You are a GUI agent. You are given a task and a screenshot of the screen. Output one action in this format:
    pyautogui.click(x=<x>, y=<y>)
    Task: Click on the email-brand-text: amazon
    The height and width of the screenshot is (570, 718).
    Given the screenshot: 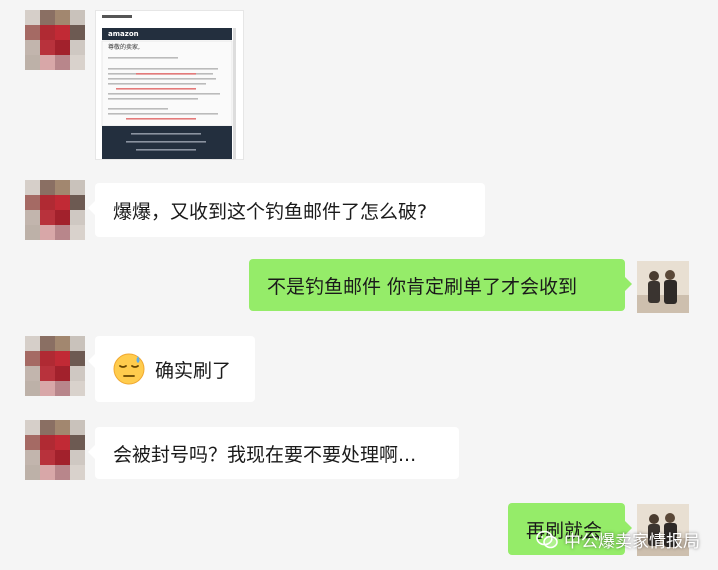 What is the action you would take?
    pyautogui.click(x=123, y=34)
    